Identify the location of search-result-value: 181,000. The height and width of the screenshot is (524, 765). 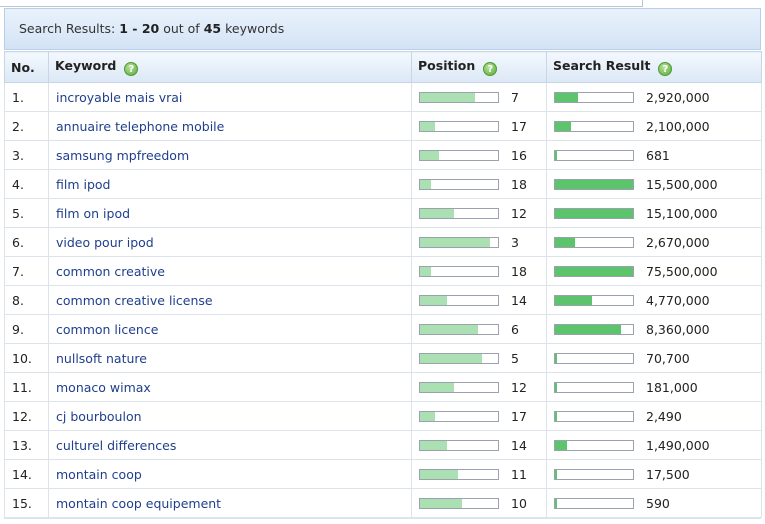
(672, 387).